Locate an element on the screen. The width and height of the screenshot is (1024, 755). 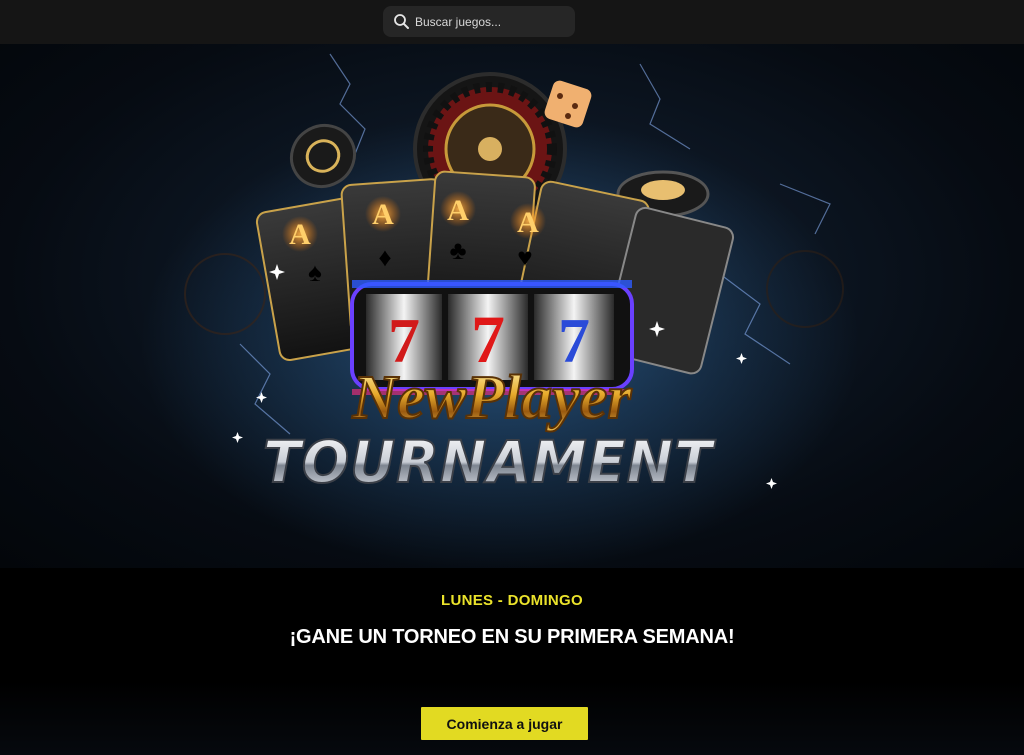
card-rank-1: A is located at coordinates (300, 234).